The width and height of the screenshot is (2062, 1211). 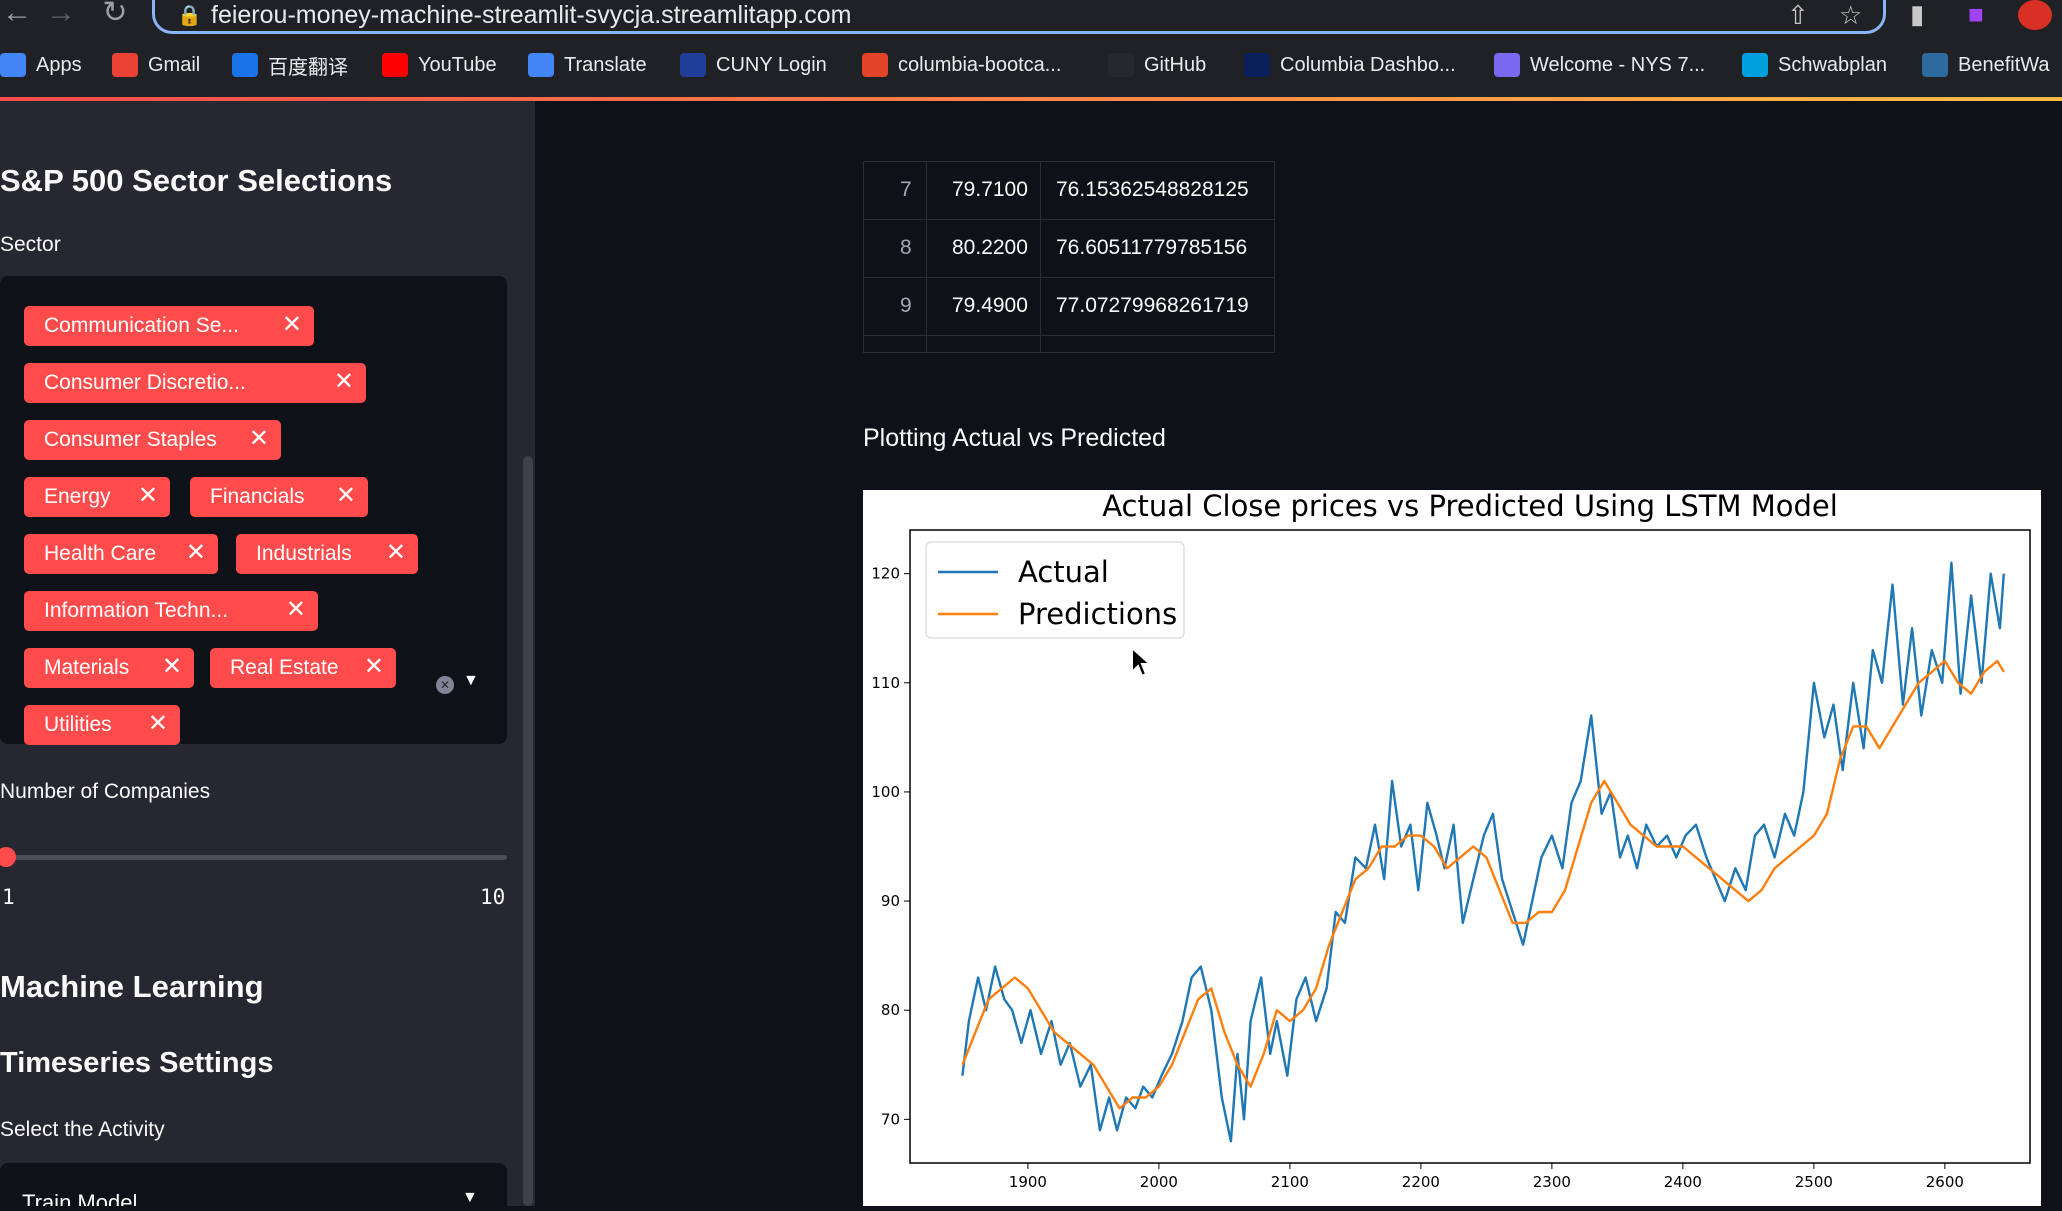 What do you see at coordinates (59, 64) in the screenshot?
I see `bookmark-label: Apps` at bounding box center [59, 64].